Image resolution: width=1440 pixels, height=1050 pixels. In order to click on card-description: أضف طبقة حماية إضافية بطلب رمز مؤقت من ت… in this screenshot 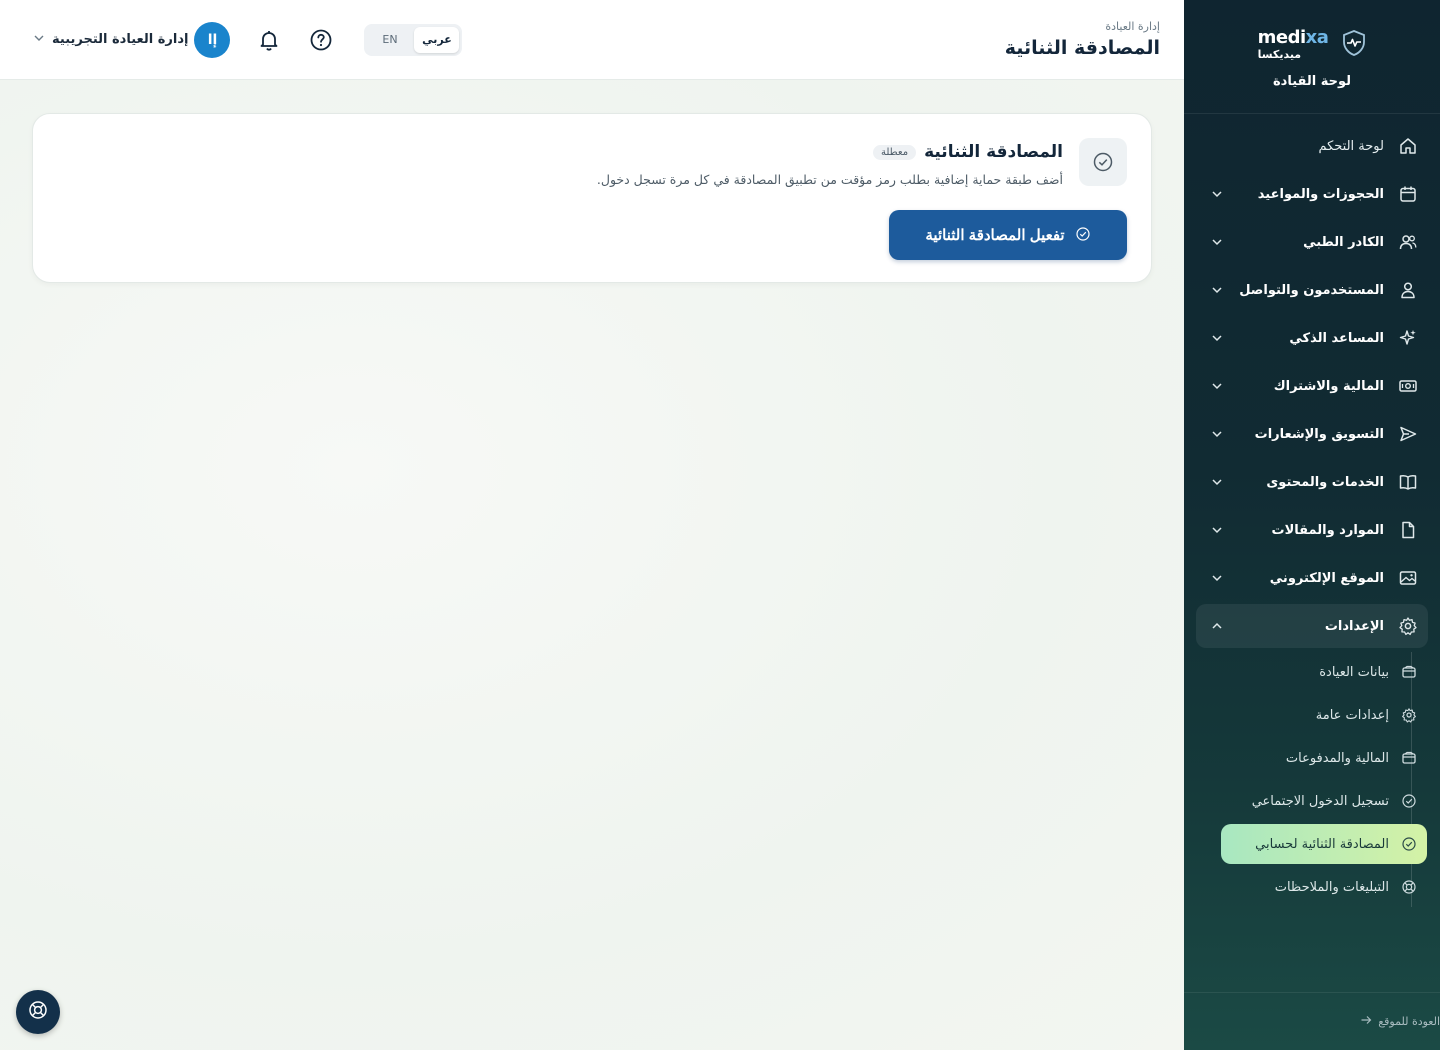, I will do `click(829, 179)`.